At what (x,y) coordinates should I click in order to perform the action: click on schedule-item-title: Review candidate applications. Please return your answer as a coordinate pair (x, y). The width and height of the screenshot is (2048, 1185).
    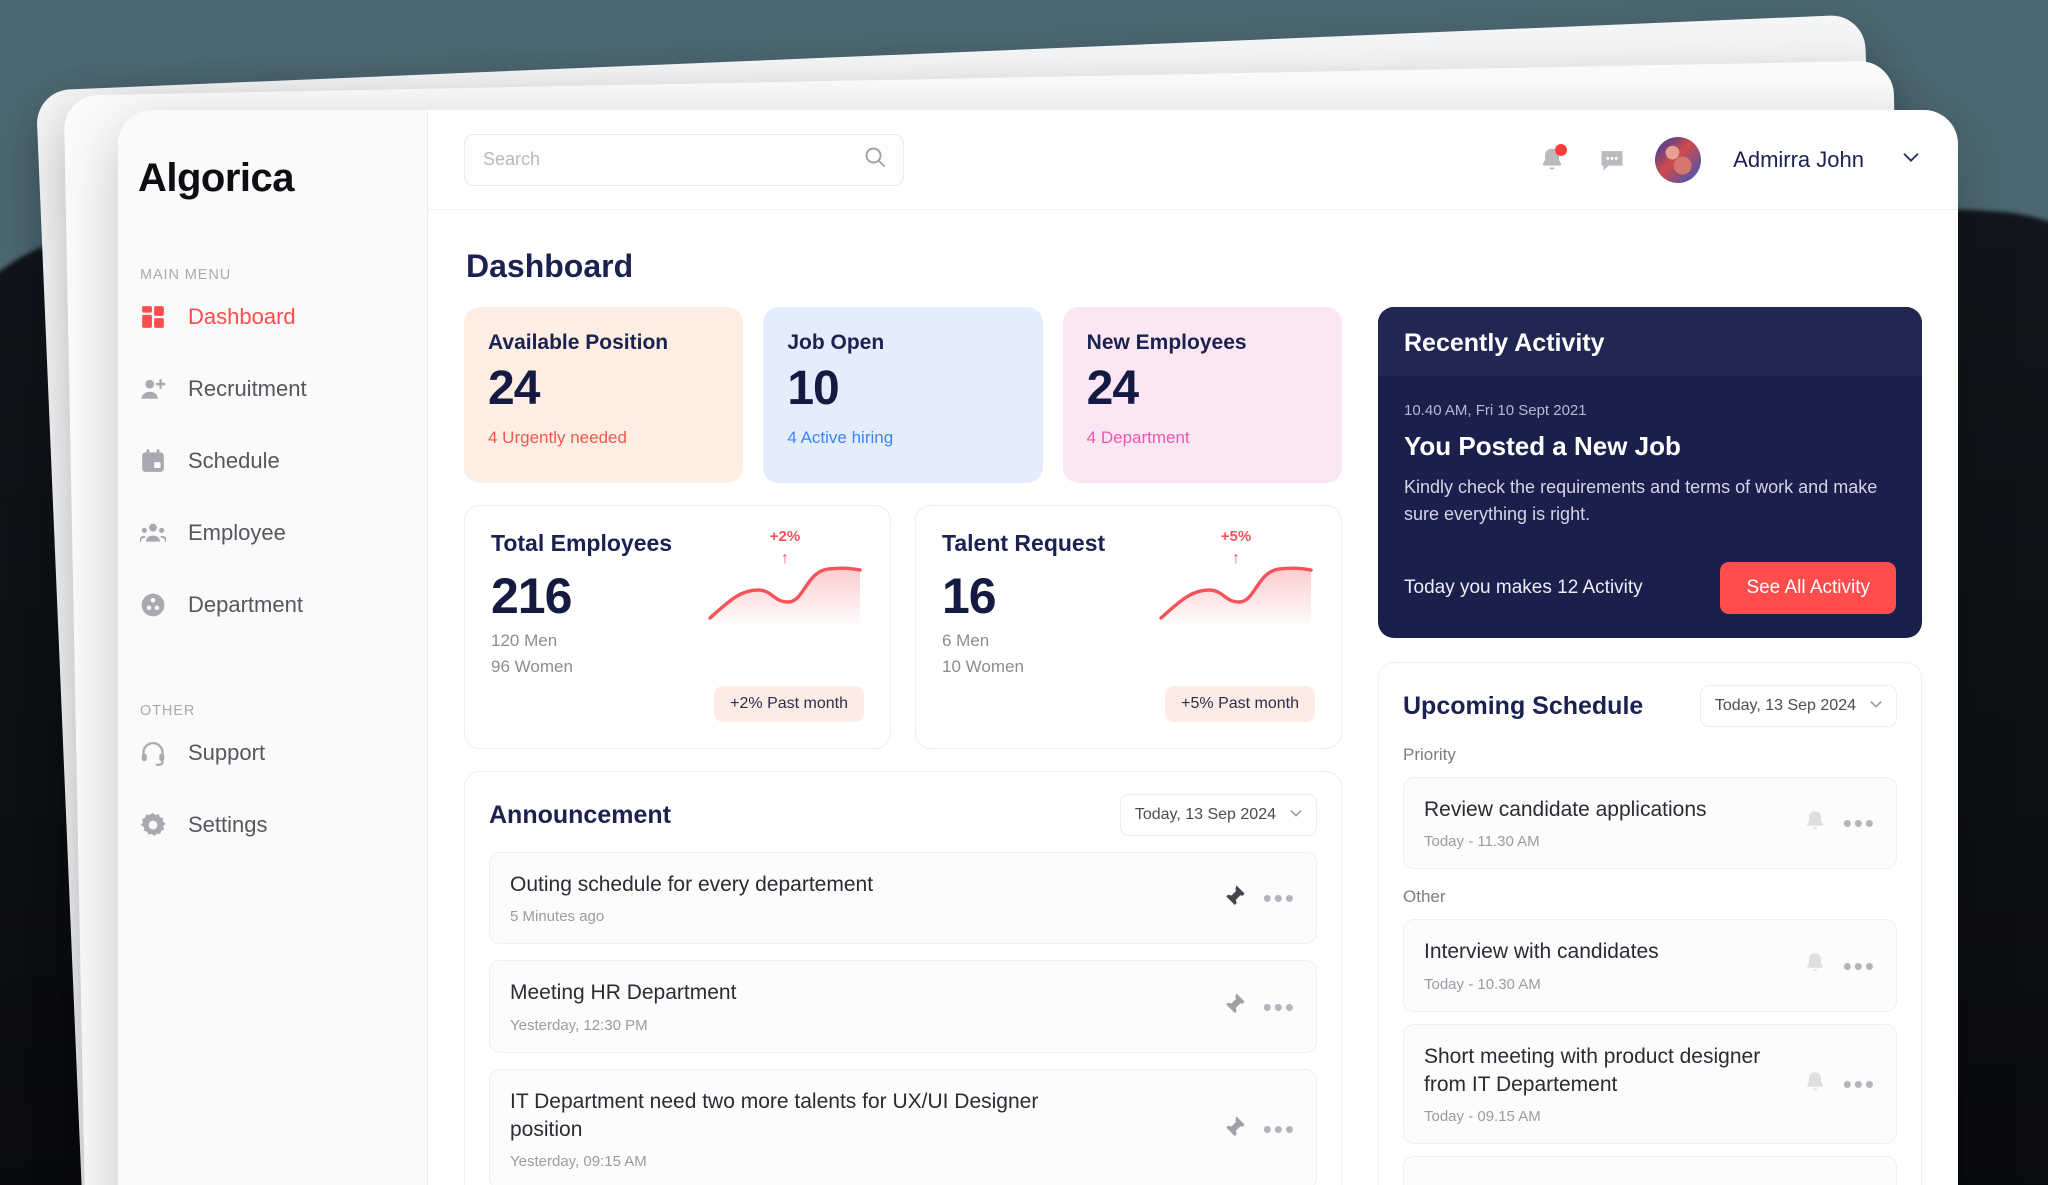
    Looking at the image, I should click on (1565, 809).